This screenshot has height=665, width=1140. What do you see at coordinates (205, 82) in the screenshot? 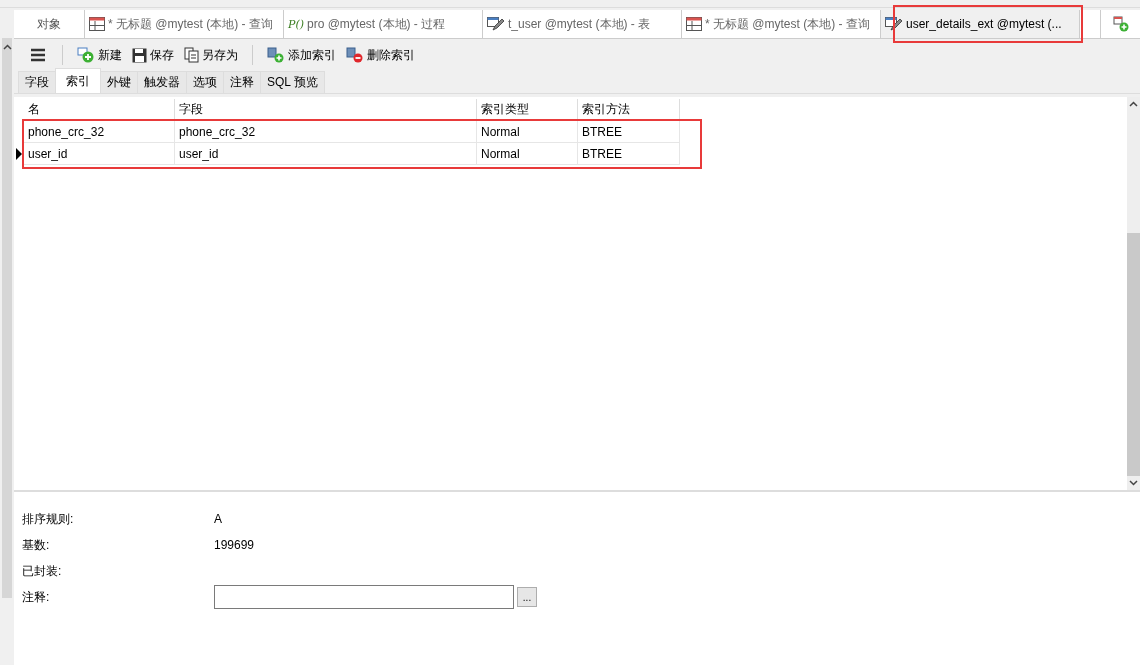
I see `sub-tab: 选项` at bounding box center [205, 82].